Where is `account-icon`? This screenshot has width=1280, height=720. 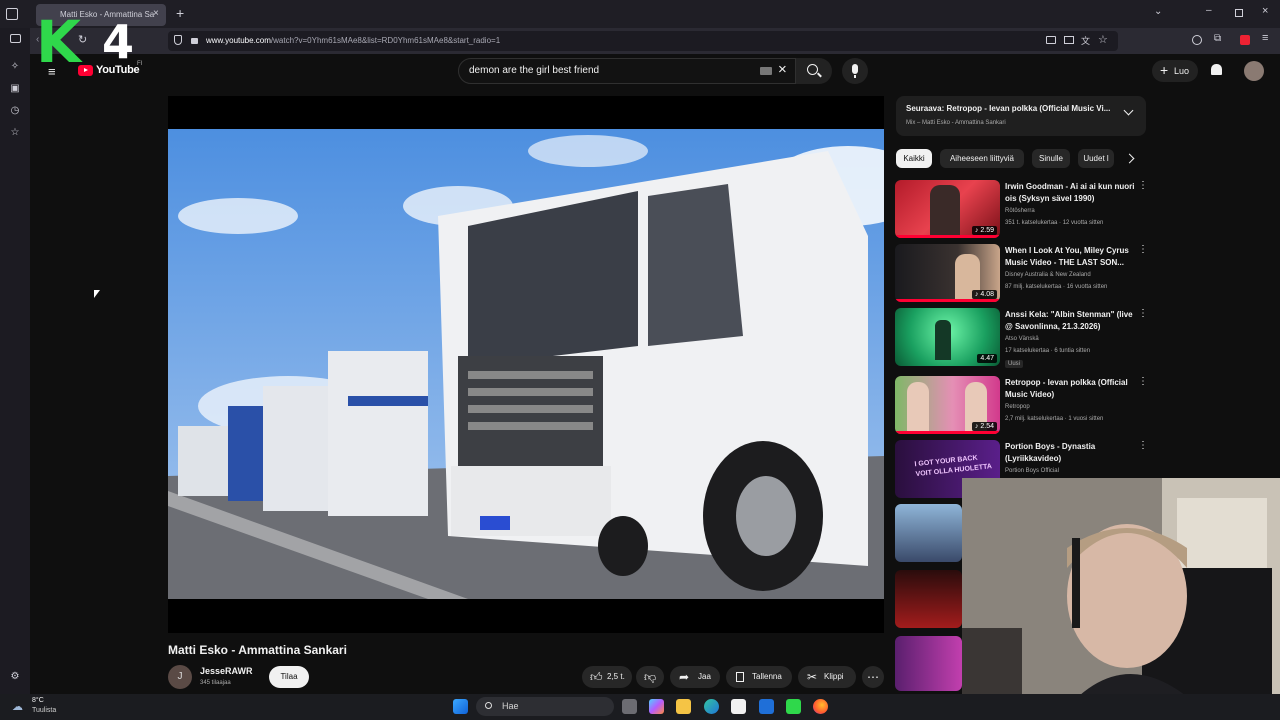 account-icon is located at coordinates (1197, 40).